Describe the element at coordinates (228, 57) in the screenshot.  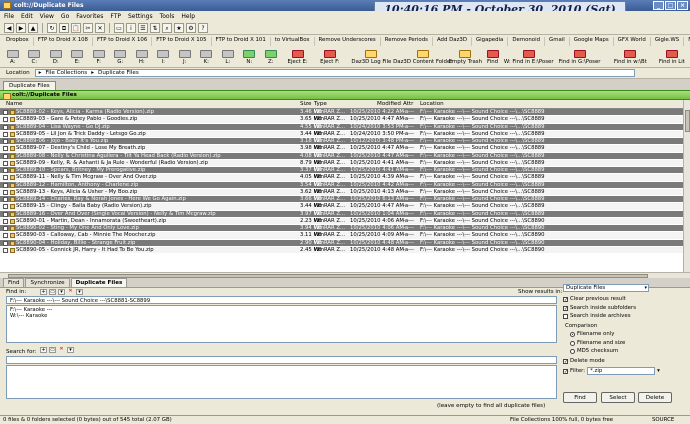
I see `drive-button: L:` at that location.